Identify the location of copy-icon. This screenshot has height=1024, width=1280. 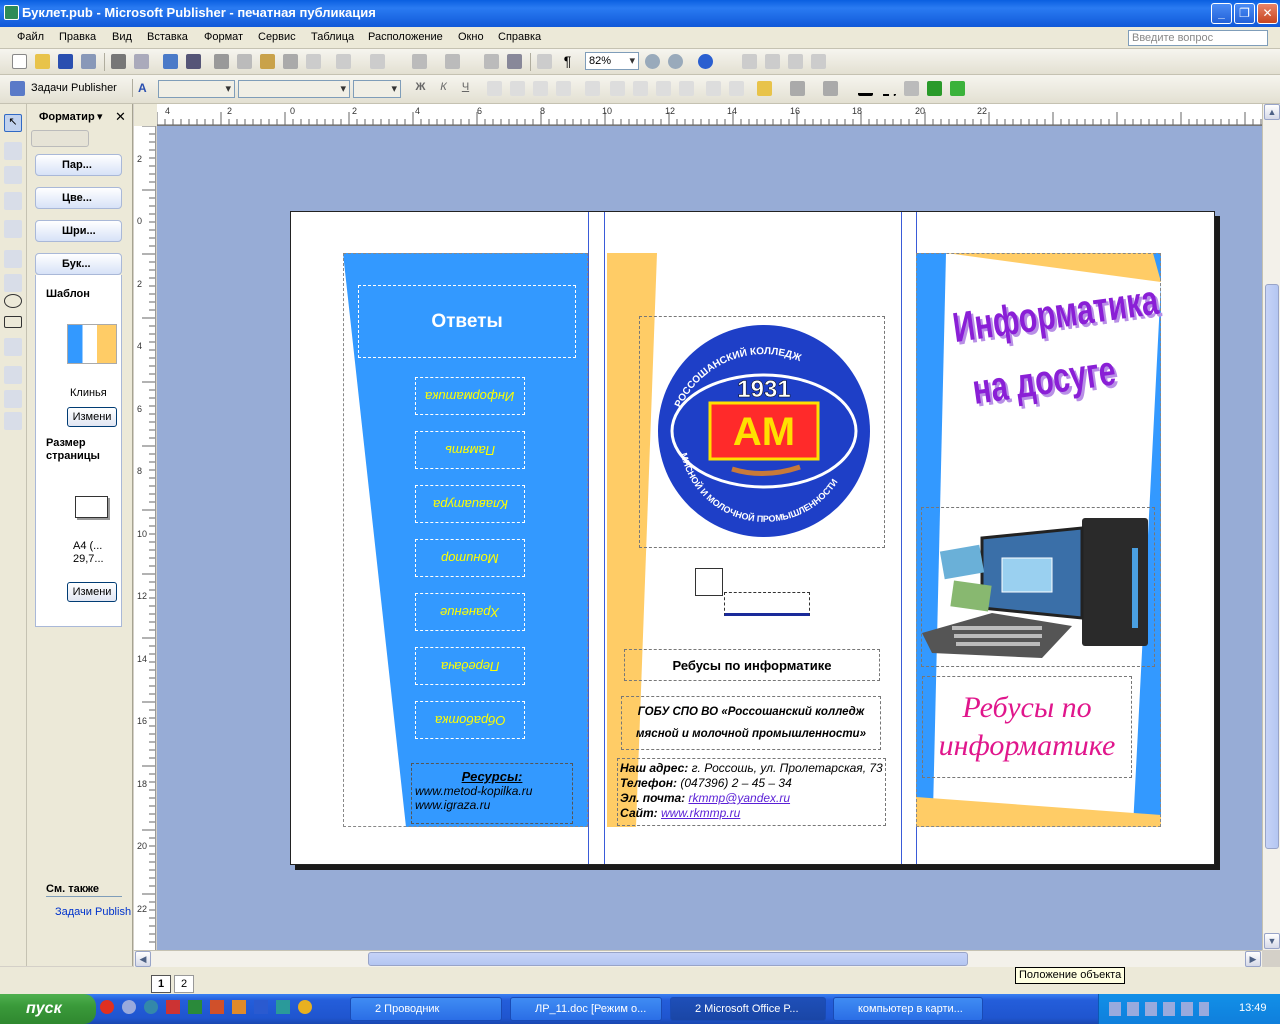
(244, 61).